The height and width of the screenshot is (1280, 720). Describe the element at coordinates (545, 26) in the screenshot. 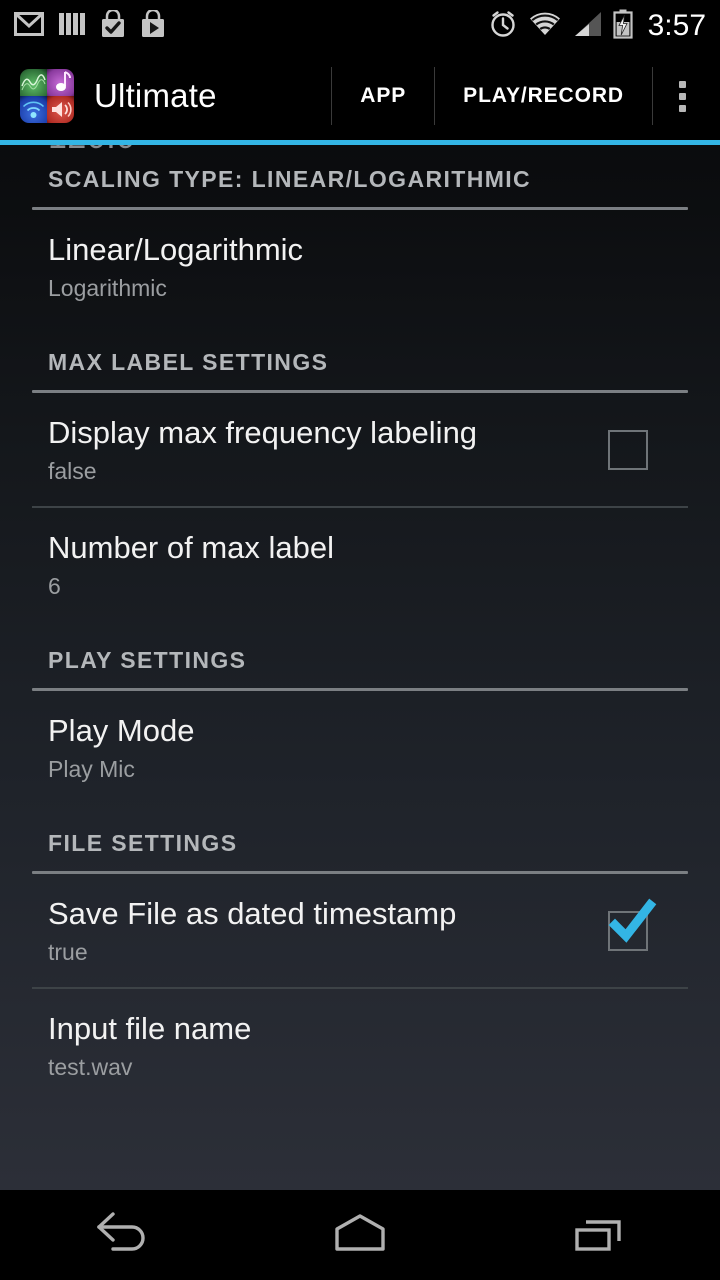

I see `wifi-icon` at that location.